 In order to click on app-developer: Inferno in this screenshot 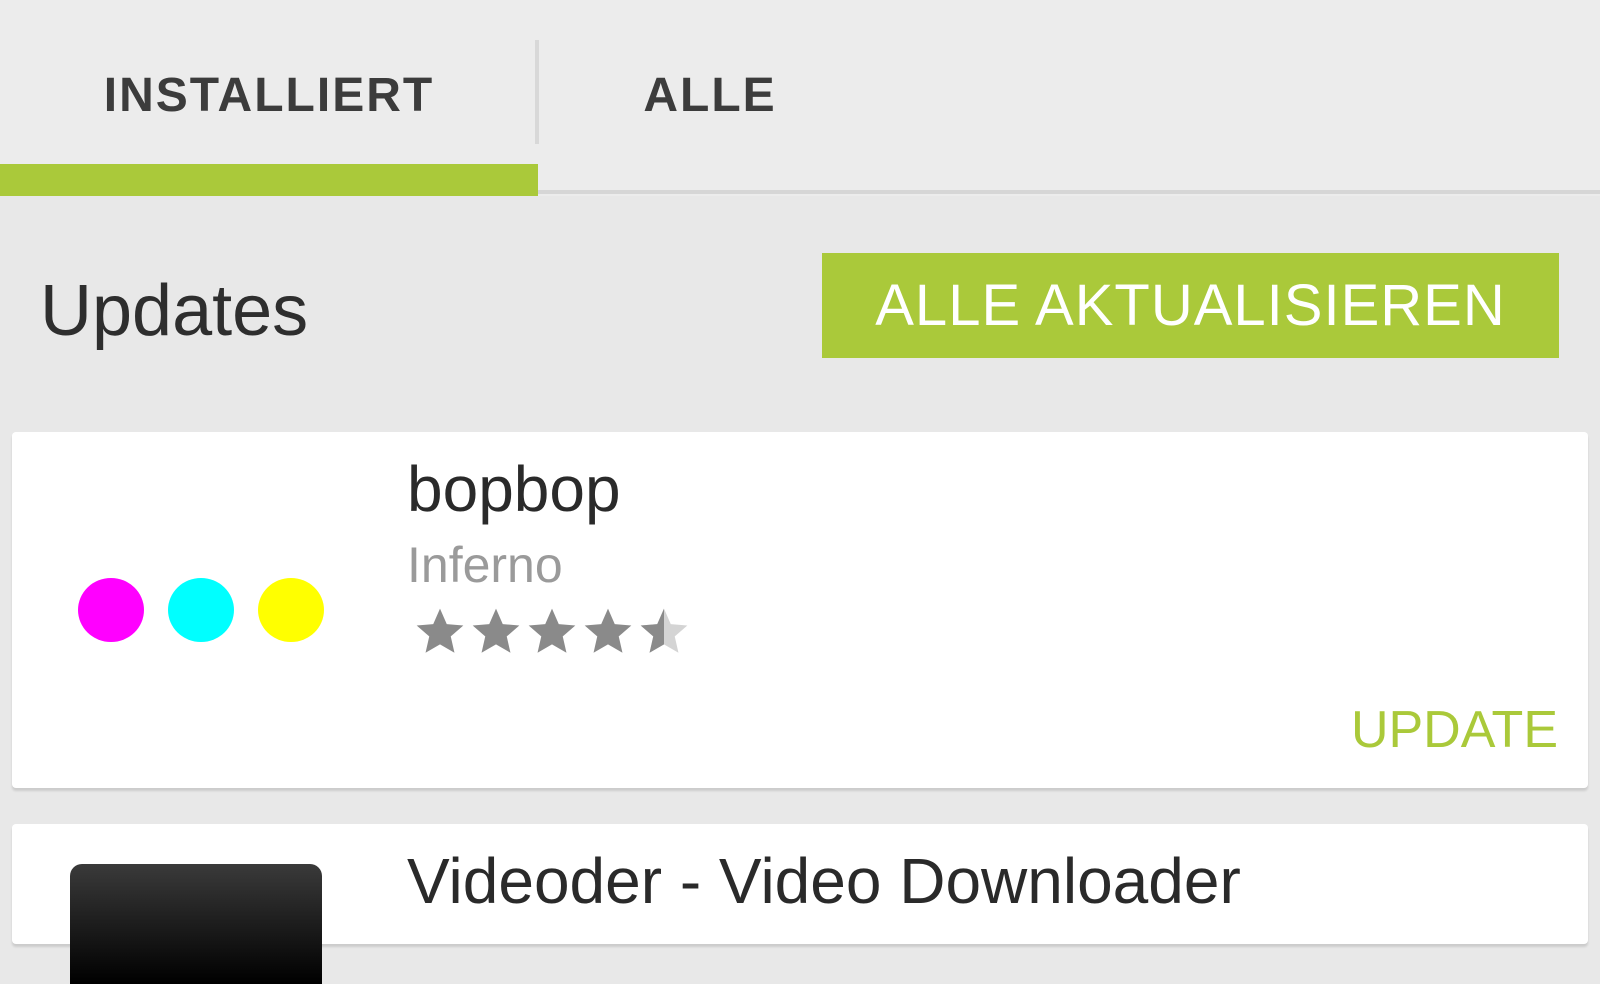, I will do `click(485, 565)`.